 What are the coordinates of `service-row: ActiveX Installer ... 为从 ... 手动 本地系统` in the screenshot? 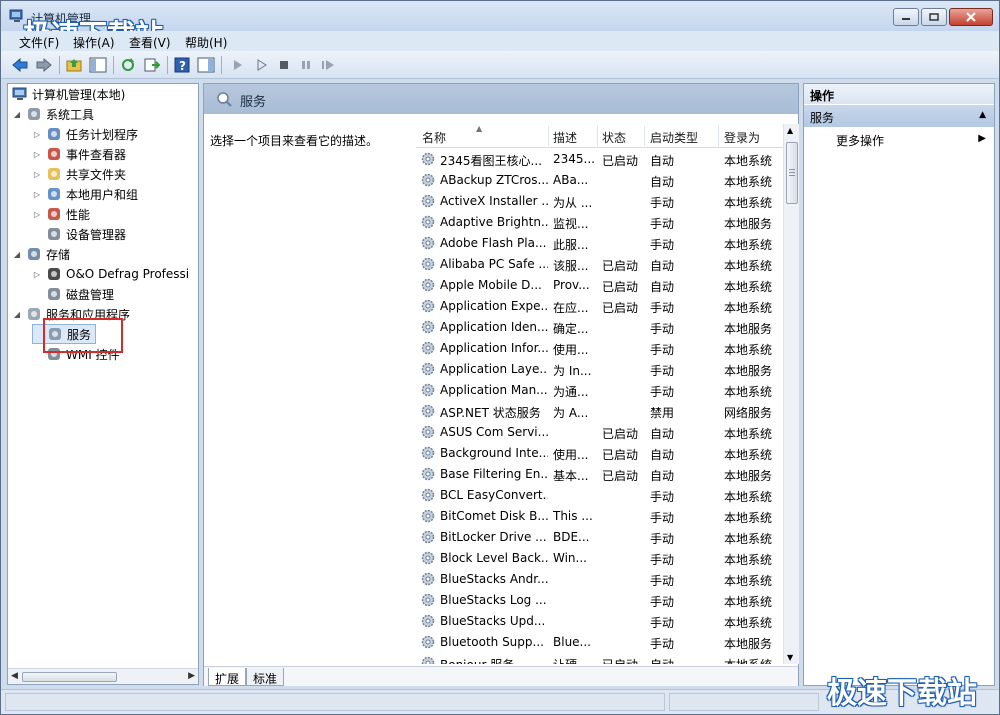 It's located at (600, 201).